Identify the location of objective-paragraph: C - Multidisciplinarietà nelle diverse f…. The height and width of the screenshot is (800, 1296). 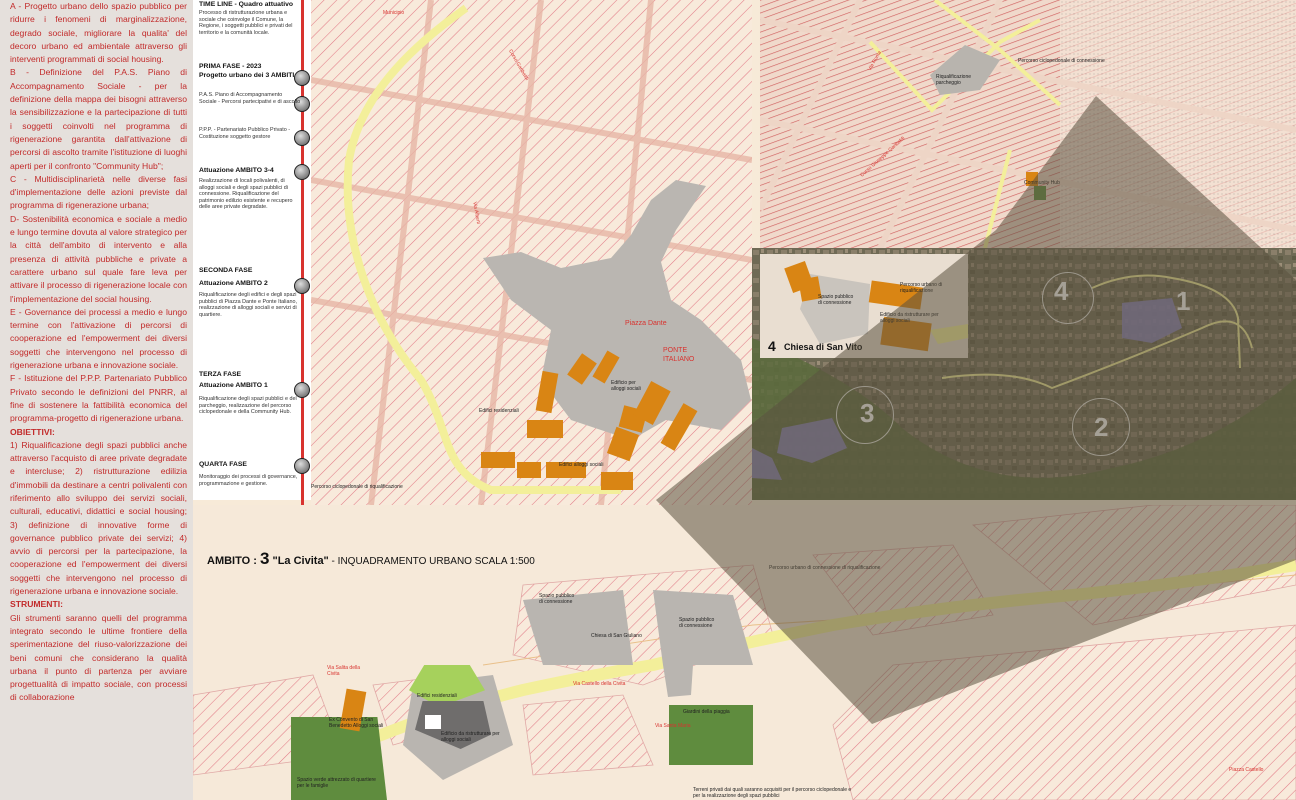
(98, 192).